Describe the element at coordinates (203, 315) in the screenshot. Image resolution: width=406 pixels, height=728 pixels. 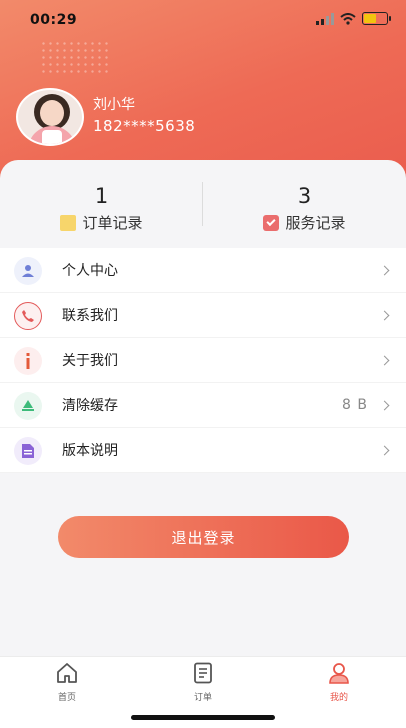
I see `menu-item-contact-us: 联系我们` at that location.